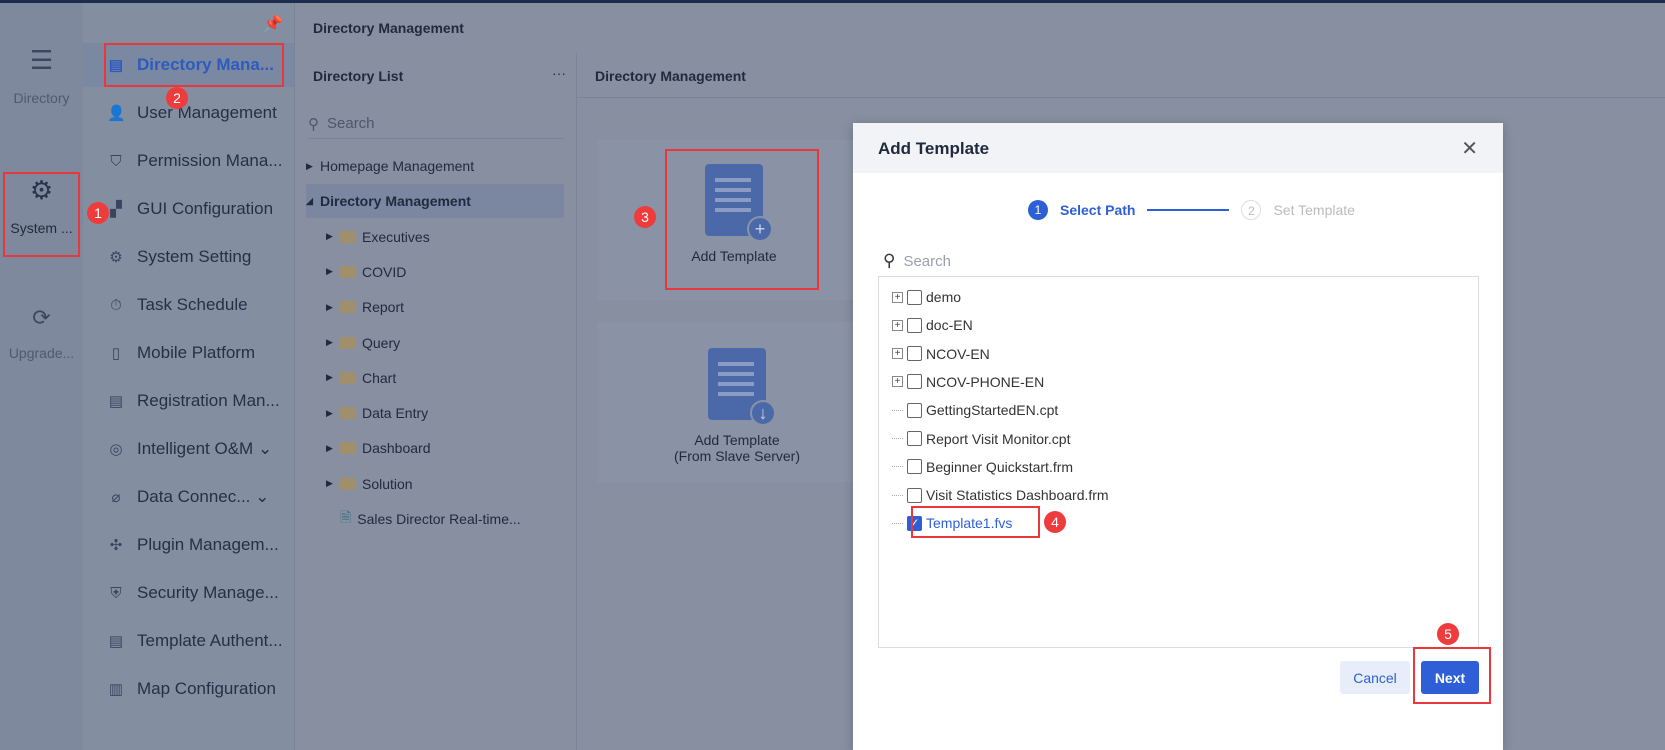 The image size is (1665, 750). I want to click on page-title: Directory Management, so click(388, 28).